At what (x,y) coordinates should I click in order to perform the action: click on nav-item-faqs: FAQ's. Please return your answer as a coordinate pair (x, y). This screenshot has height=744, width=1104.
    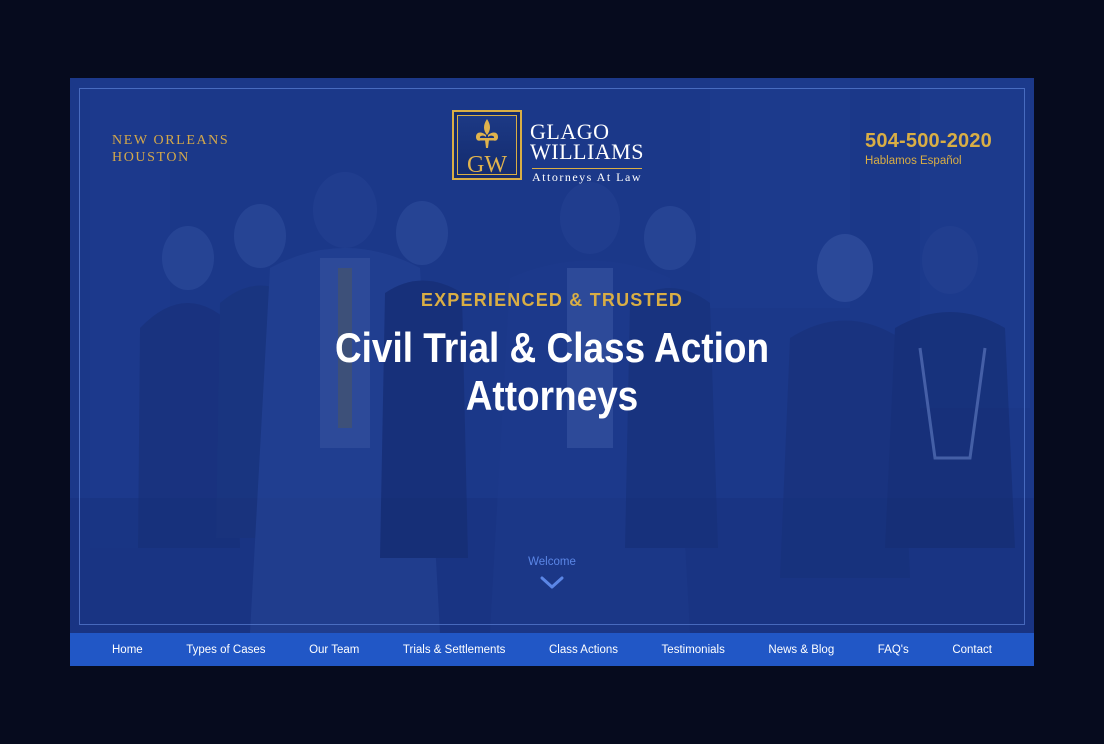
    Looking at the image, I should click on (893, 650).